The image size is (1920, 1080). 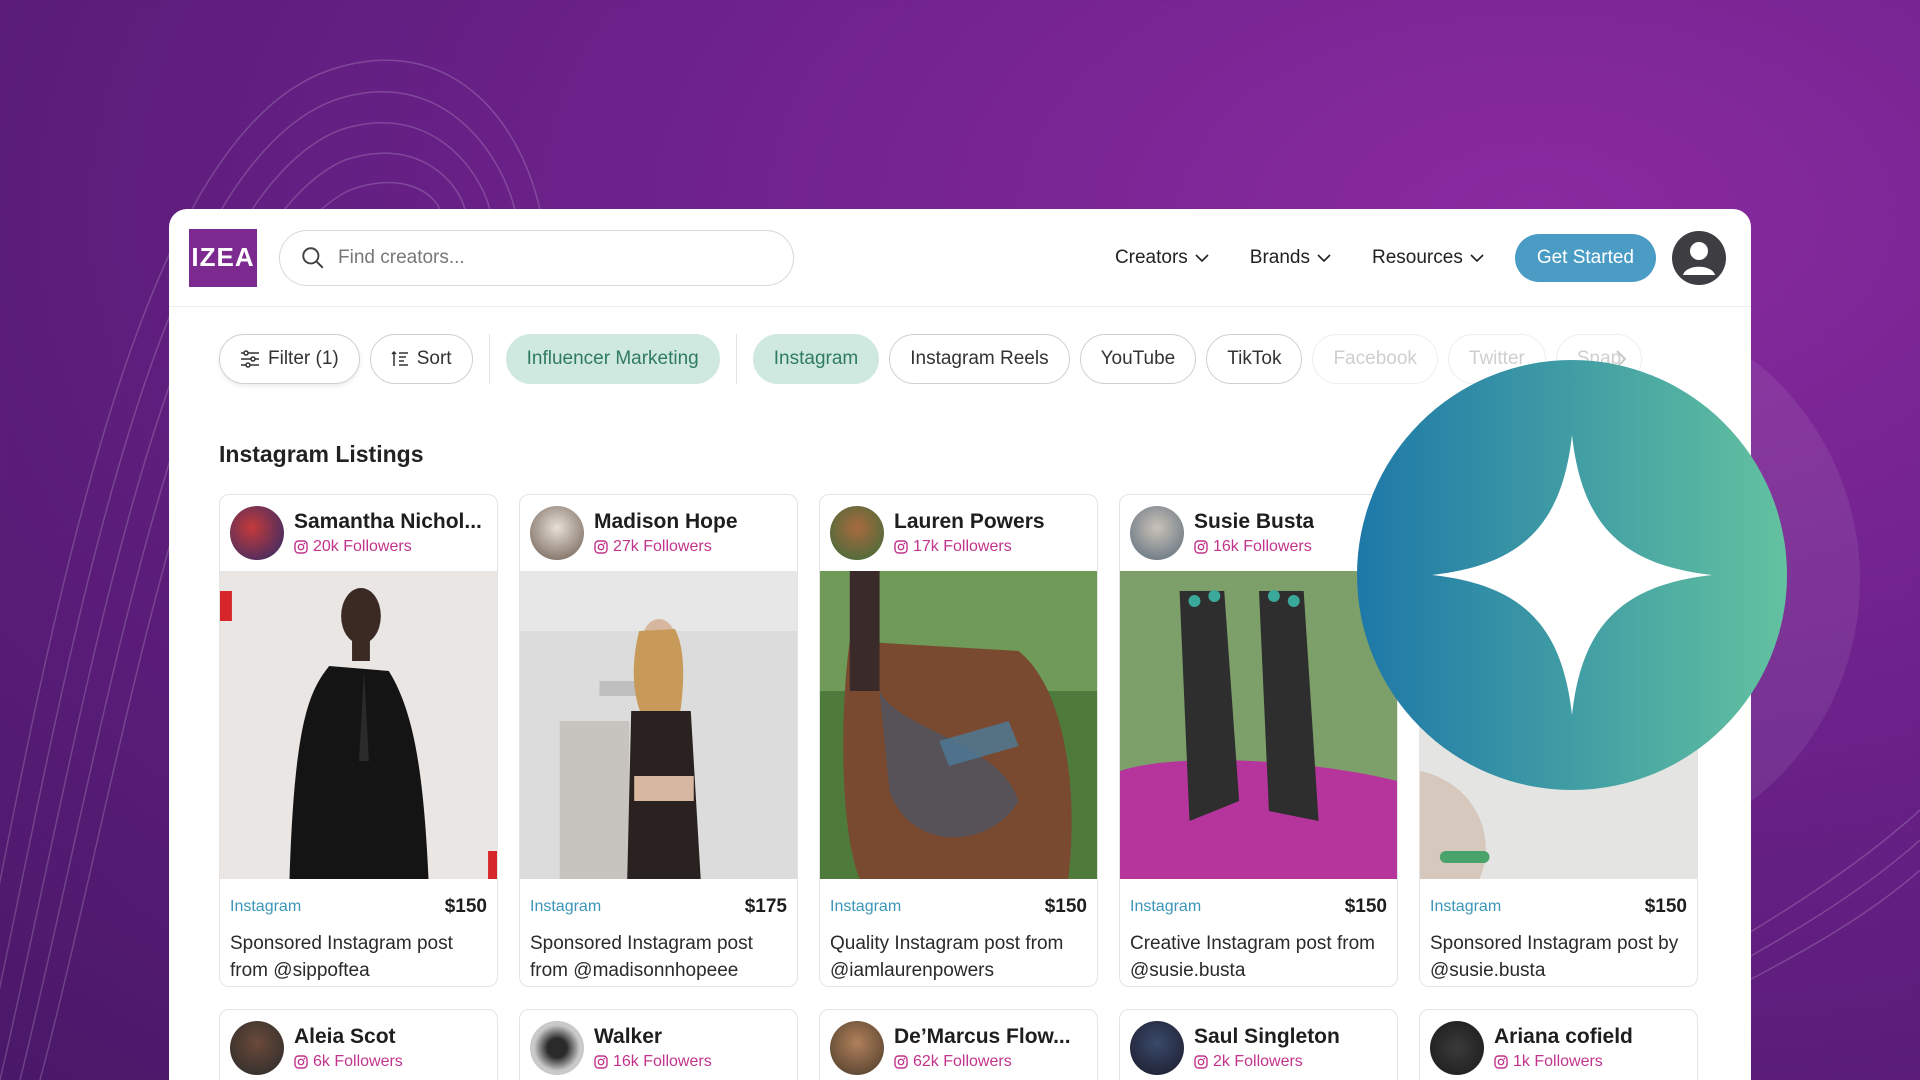 I want to click on filter-button: Filter (1), so click(x=289, y=359).